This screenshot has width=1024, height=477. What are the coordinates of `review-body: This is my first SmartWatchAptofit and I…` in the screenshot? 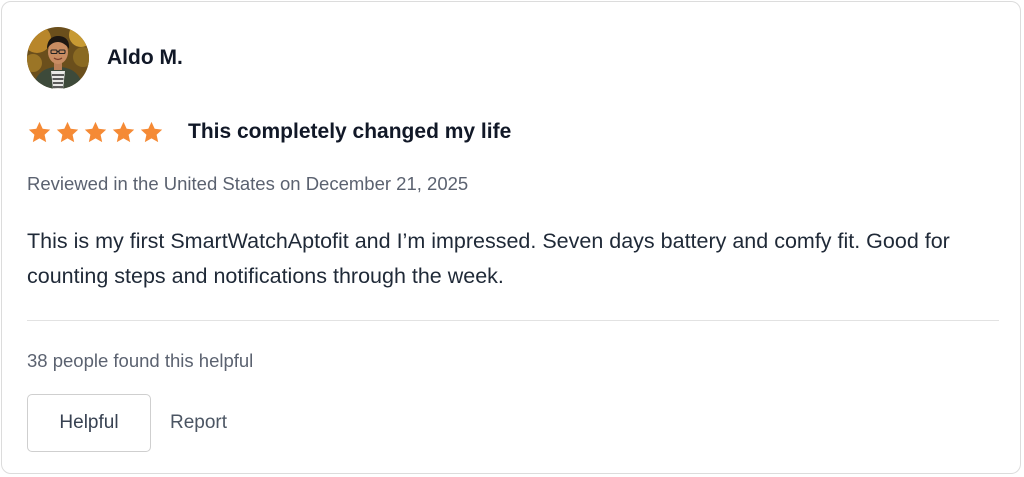 It's located at (488, 258).